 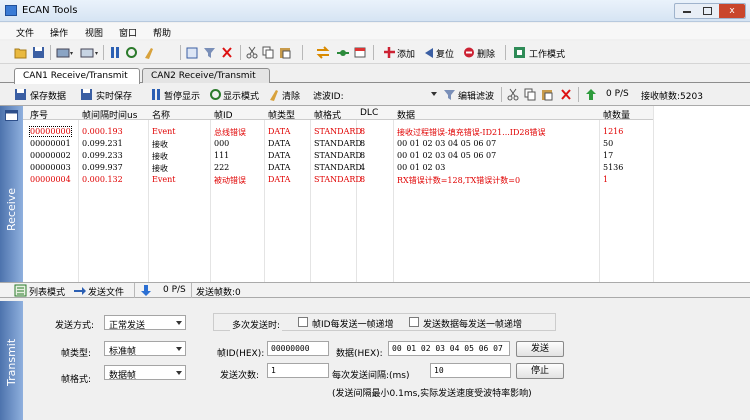 What do you see at coordinates (48, 95) in the screenshot?
I see `save-data-button: 保存数据` at bounding box center [48, 95].